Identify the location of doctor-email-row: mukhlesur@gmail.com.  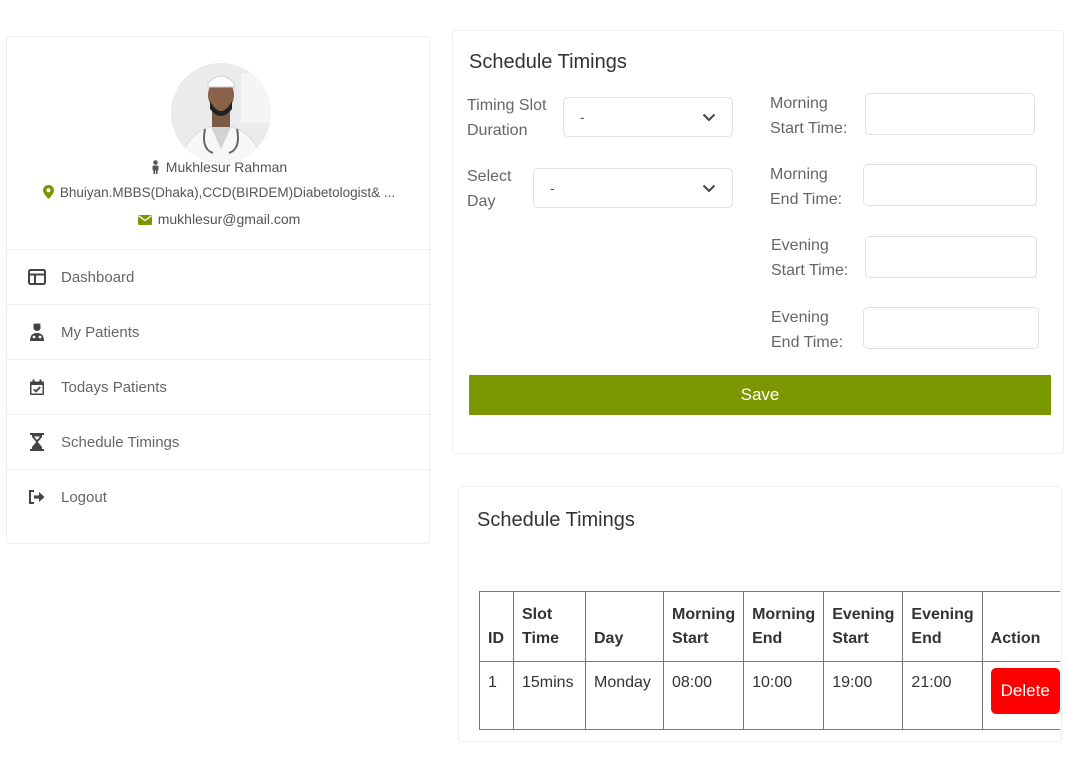
(219, 219).